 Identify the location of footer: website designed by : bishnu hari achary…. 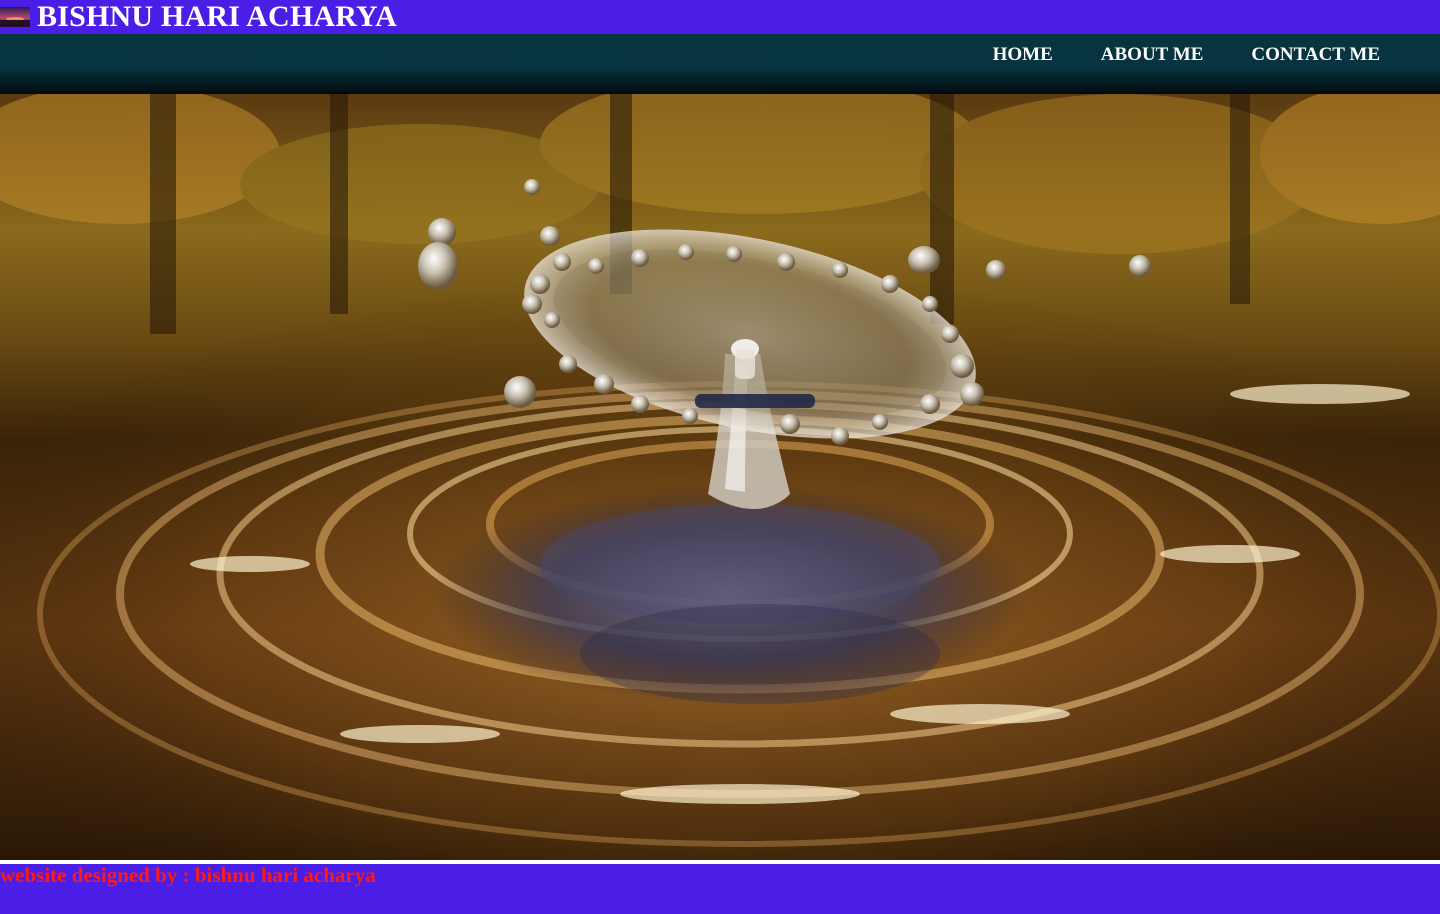
(720, 889).